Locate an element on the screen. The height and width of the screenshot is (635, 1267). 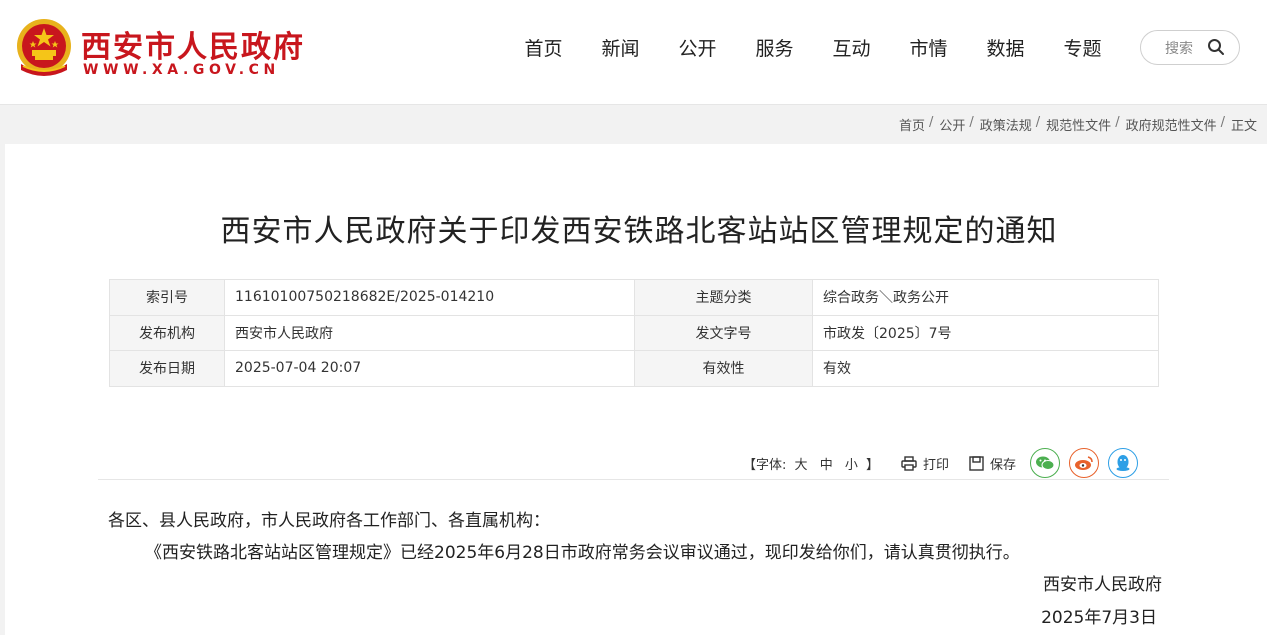
save-icon is located at coordinates (976, 463).